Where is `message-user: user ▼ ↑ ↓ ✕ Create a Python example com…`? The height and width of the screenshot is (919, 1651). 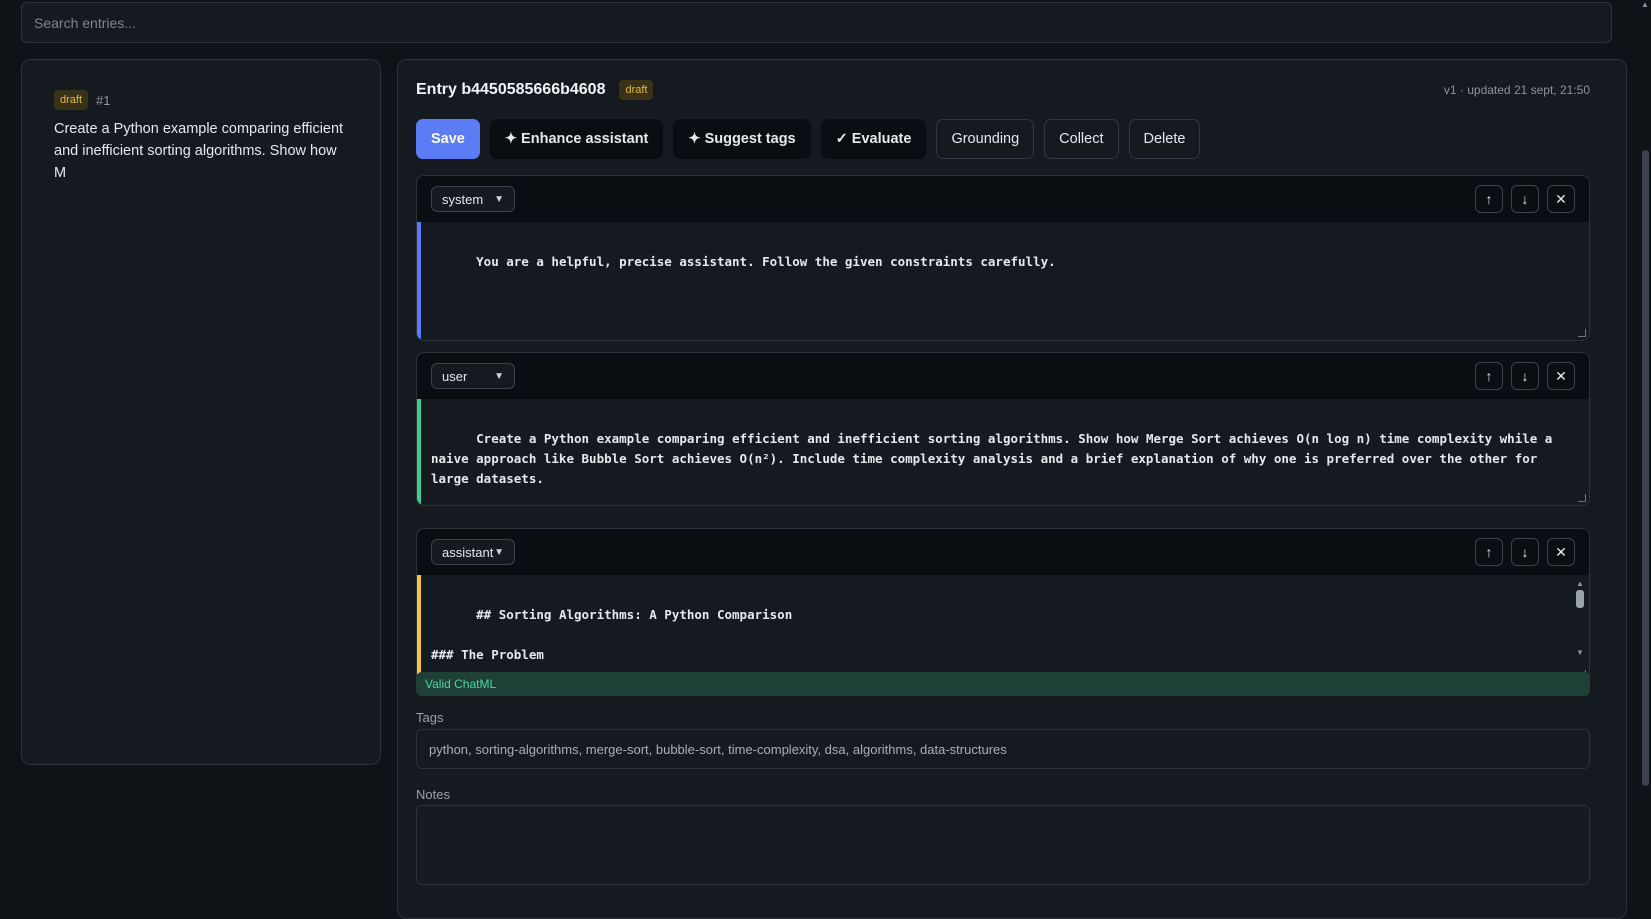 message-user: user ▼ ↑ ↓ ✕ Create a Python example com… is located at coordinates (1003, 429).